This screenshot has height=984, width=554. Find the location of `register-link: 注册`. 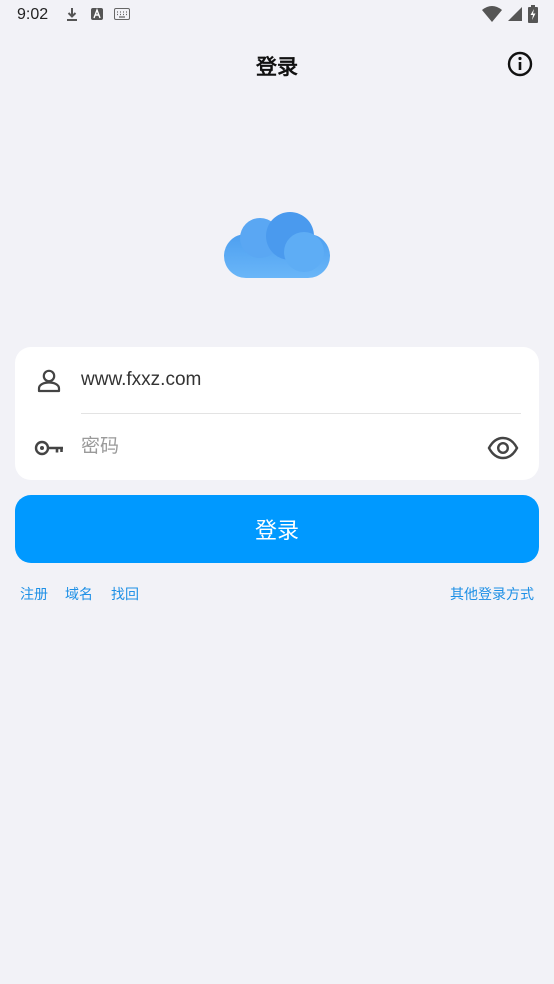

register-link: 注册 is located at coordinates (34, 594).